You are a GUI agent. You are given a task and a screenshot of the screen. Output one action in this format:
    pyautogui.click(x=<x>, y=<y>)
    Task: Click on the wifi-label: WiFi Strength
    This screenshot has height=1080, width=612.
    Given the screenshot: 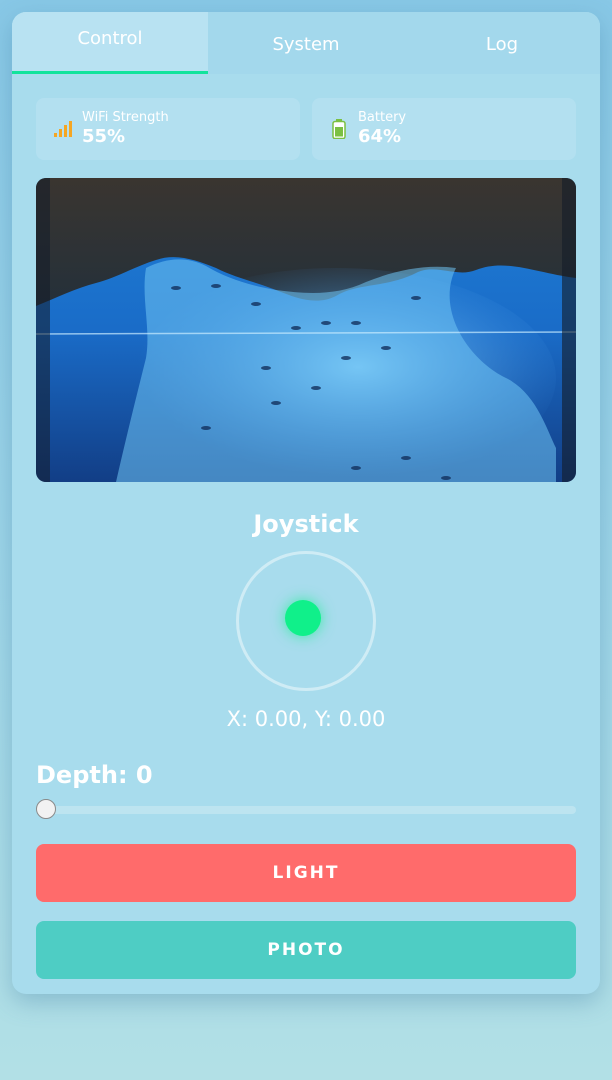 What is the action you would take?
    pyautogui.click(x=125, y=117)
    